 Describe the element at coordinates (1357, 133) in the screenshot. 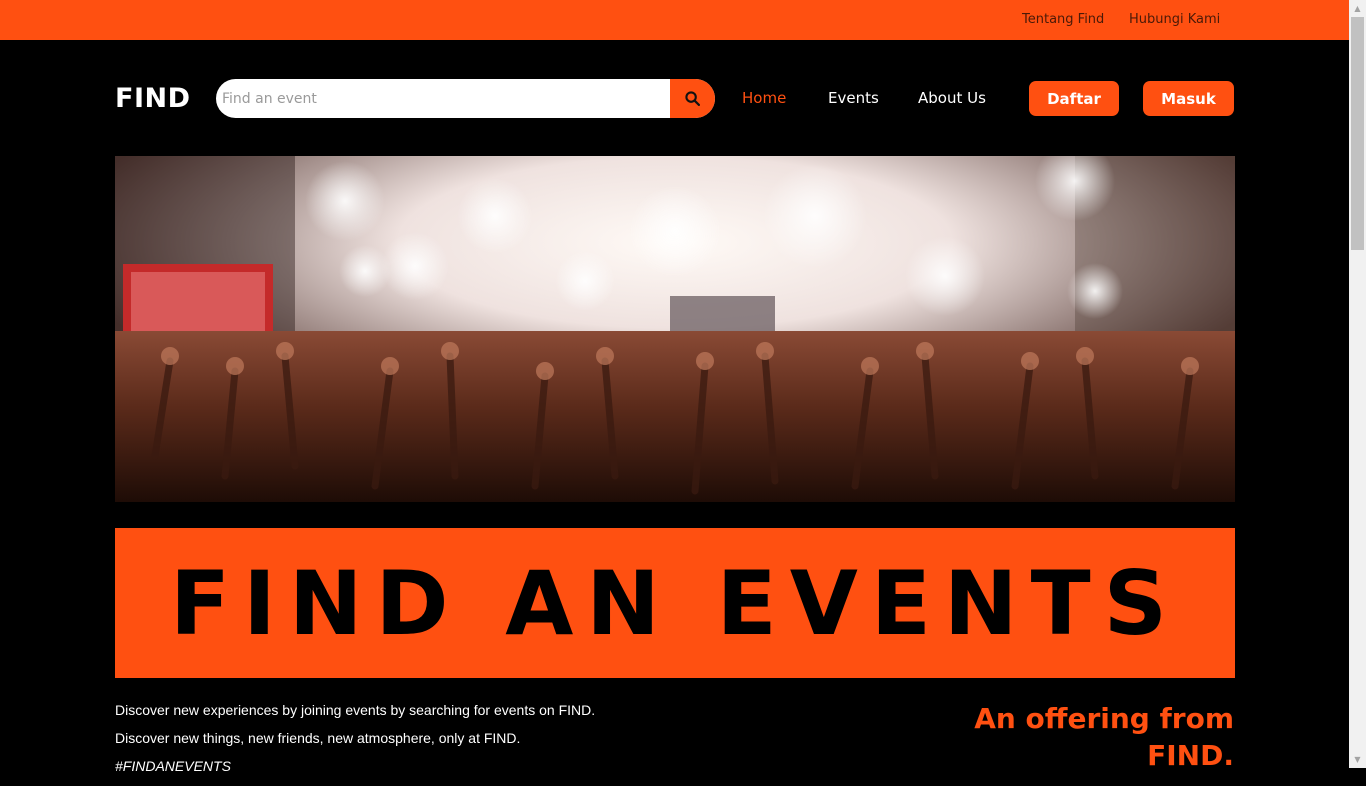

I see `scrollbar-thumb` at that location.